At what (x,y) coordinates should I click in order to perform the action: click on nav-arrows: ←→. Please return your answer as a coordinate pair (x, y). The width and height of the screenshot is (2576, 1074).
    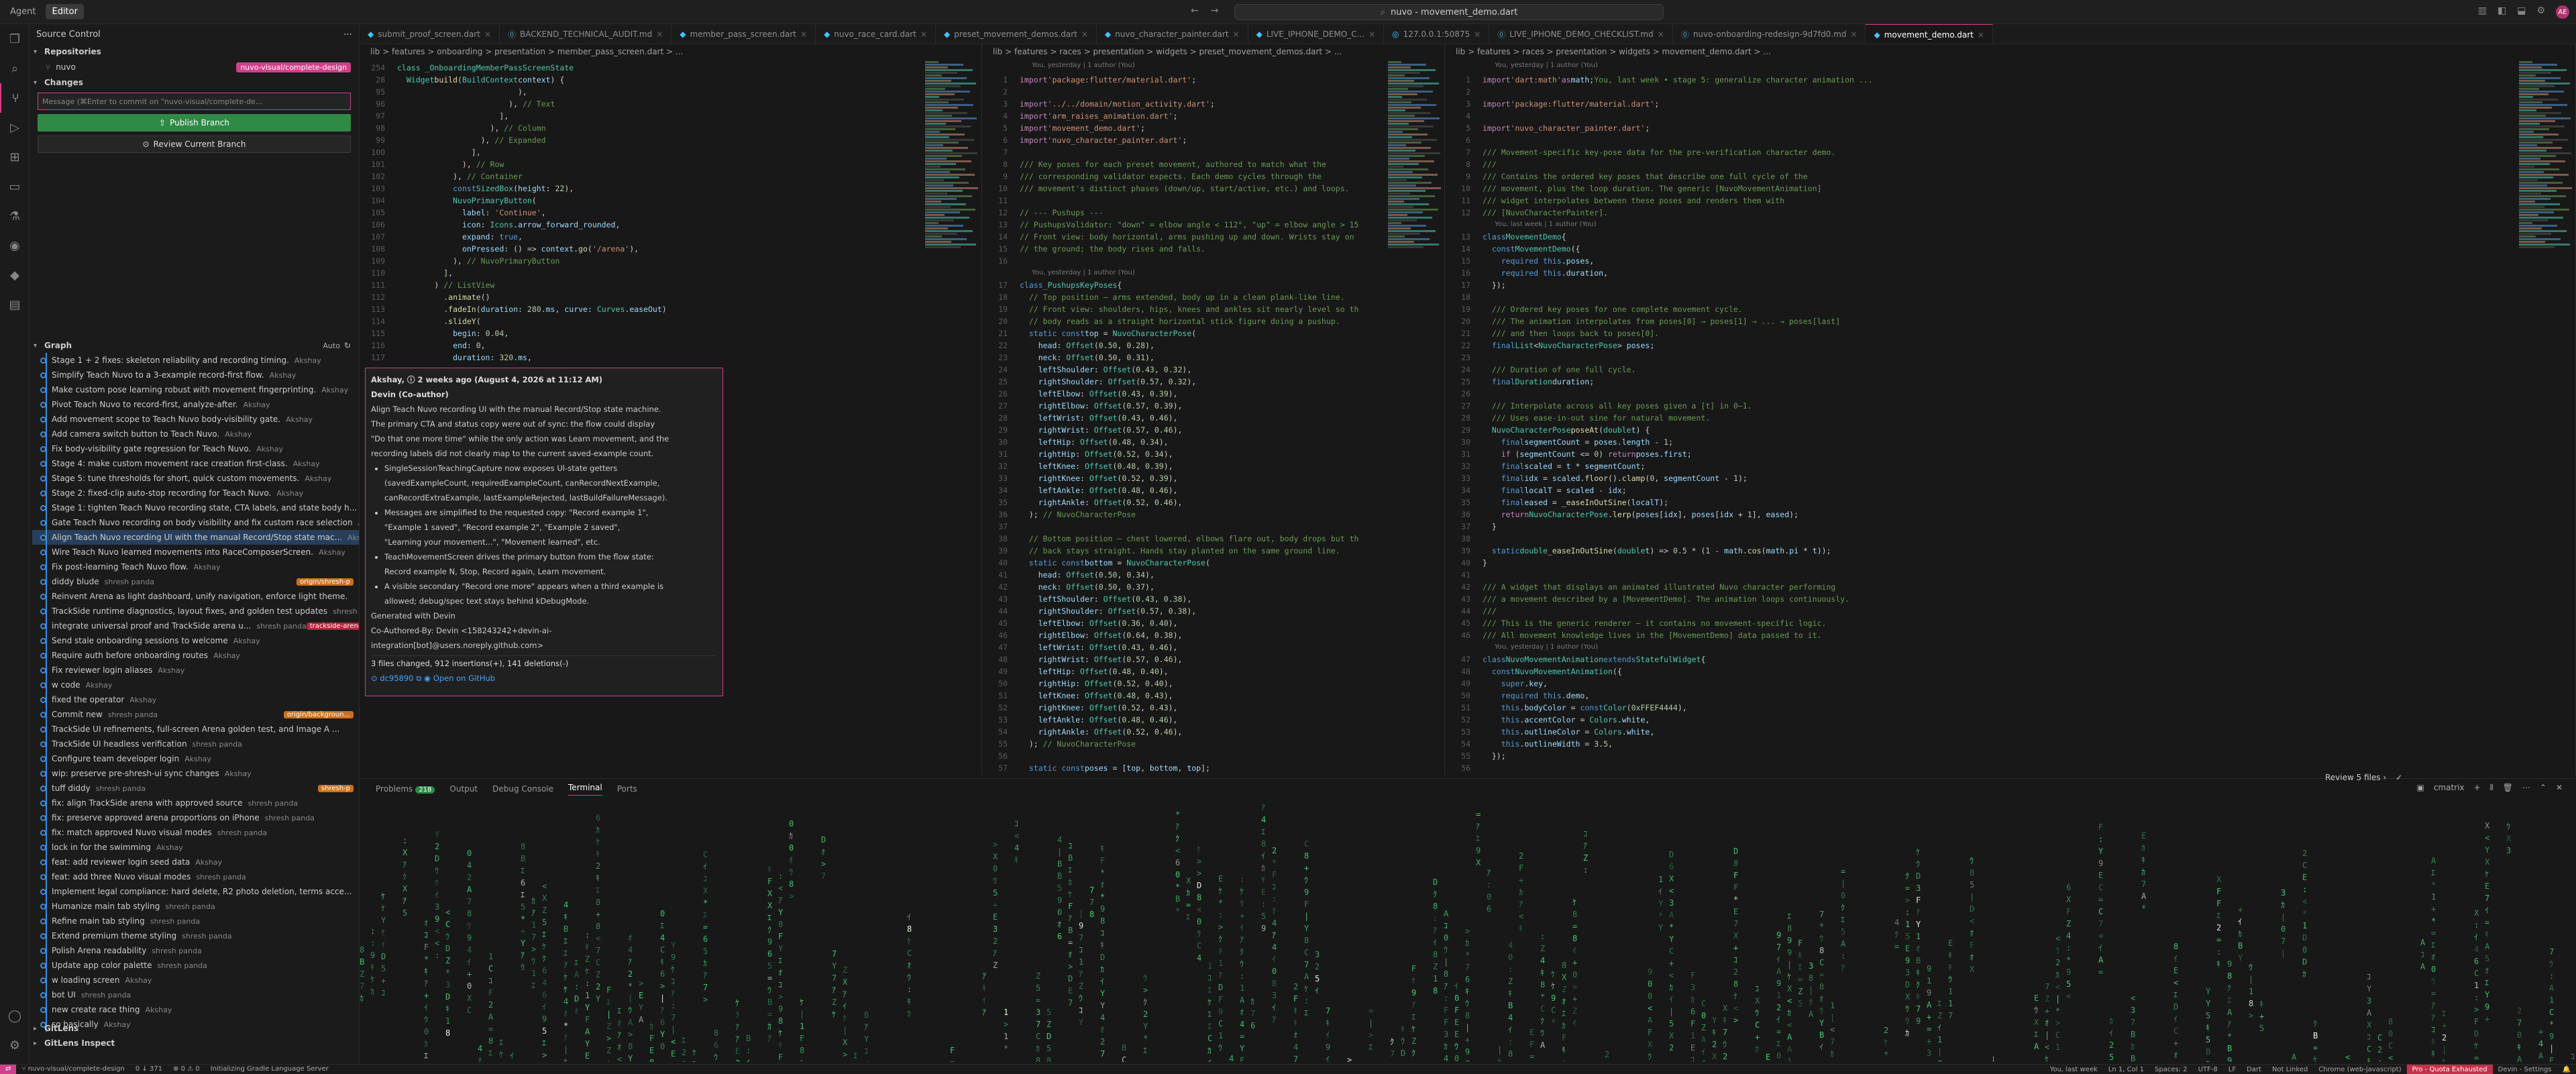
    Looking at the image, I should click on (1210, 10).